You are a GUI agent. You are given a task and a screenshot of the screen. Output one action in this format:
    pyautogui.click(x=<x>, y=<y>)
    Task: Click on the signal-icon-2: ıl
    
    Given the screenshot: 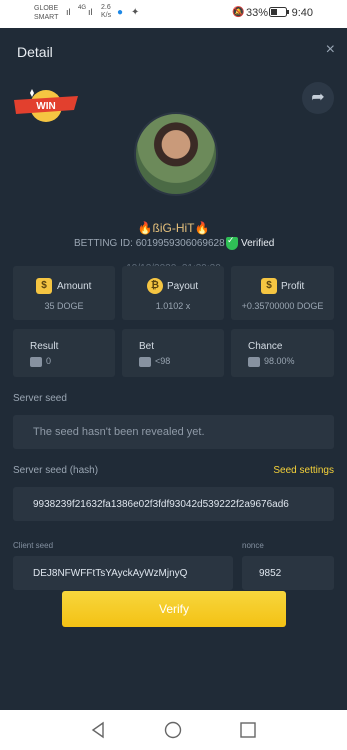 What is the action you would take?
    pyautogui.click(x=90, y=12)
    